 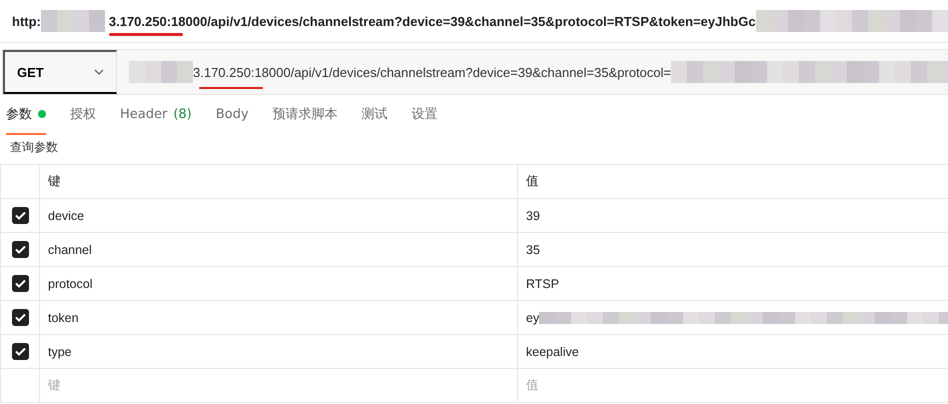 I want to click on table-cell: keepalive, so click(x=552, y=351).